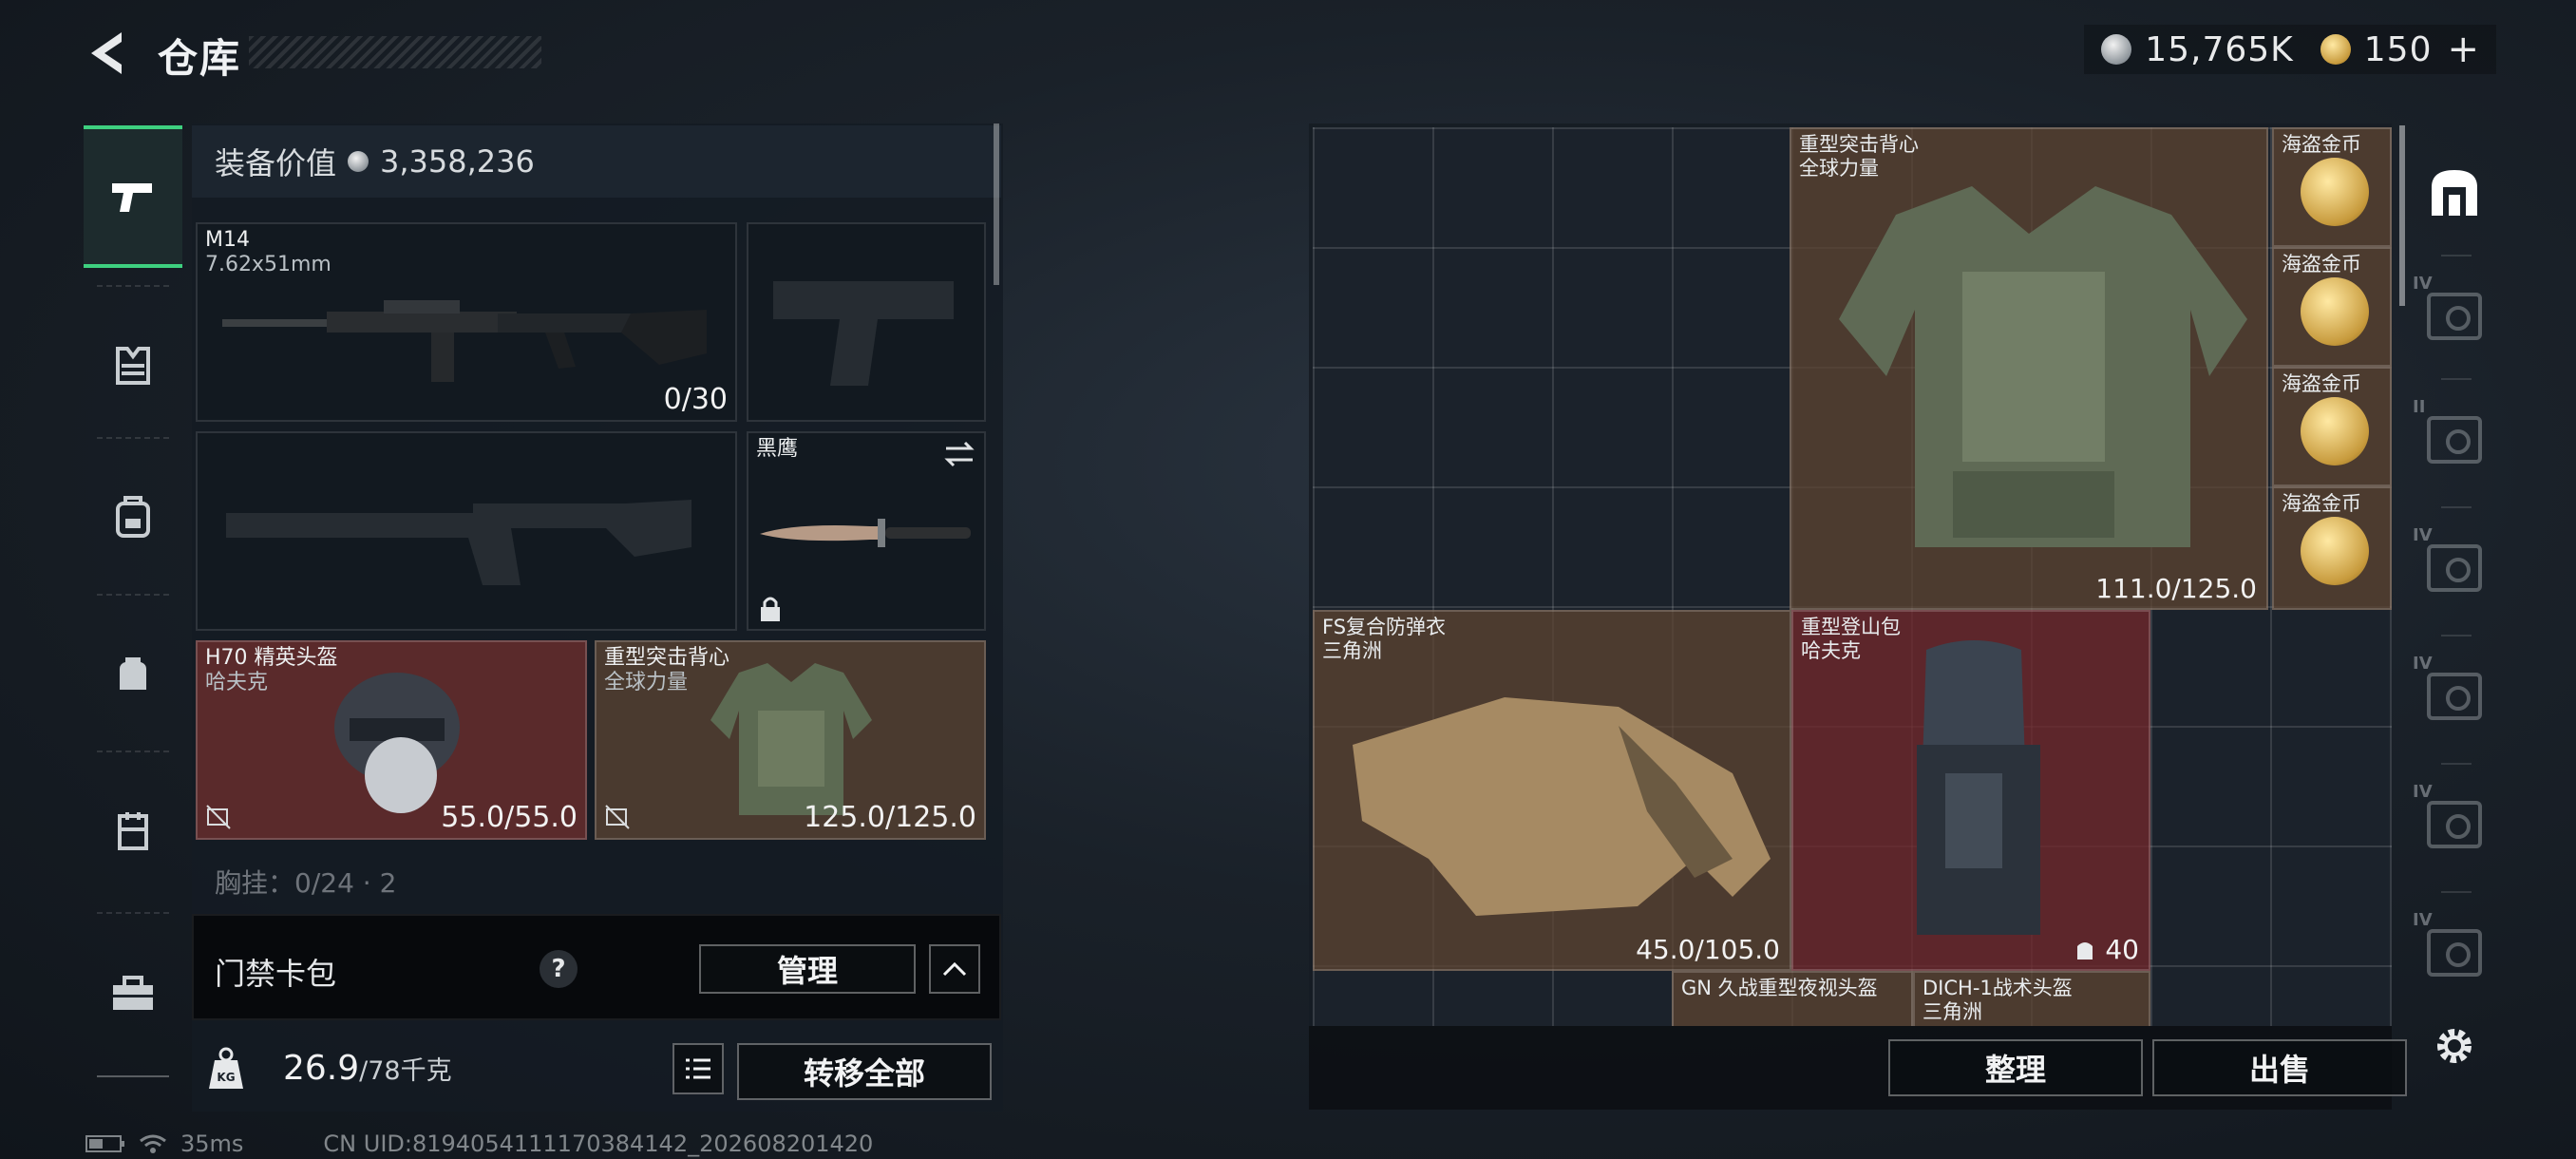  What do you see at coordinates (2029, 368) in the screenshot?
I see `storage-item-heavy-vest: 重型突击背心 全球力量 111.0/125.0` at bounding box center [2029, 368].